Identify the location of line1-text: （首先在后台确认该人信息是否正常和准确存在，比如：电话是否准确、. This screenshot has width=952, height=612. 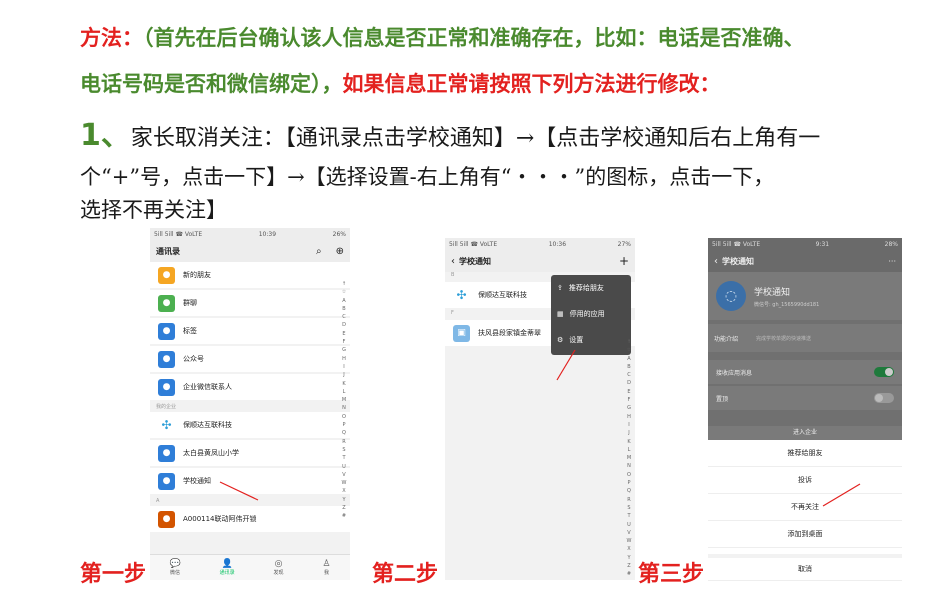
(474, 37).